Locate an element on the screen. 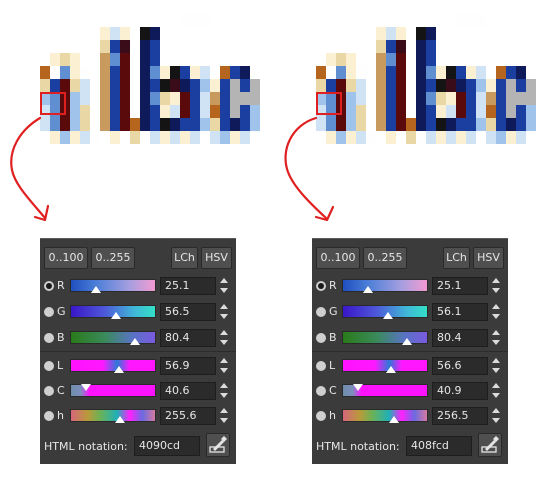 The image size is (552, 501). channel-value-field: 40.6 is located at coordinates (188, 391).